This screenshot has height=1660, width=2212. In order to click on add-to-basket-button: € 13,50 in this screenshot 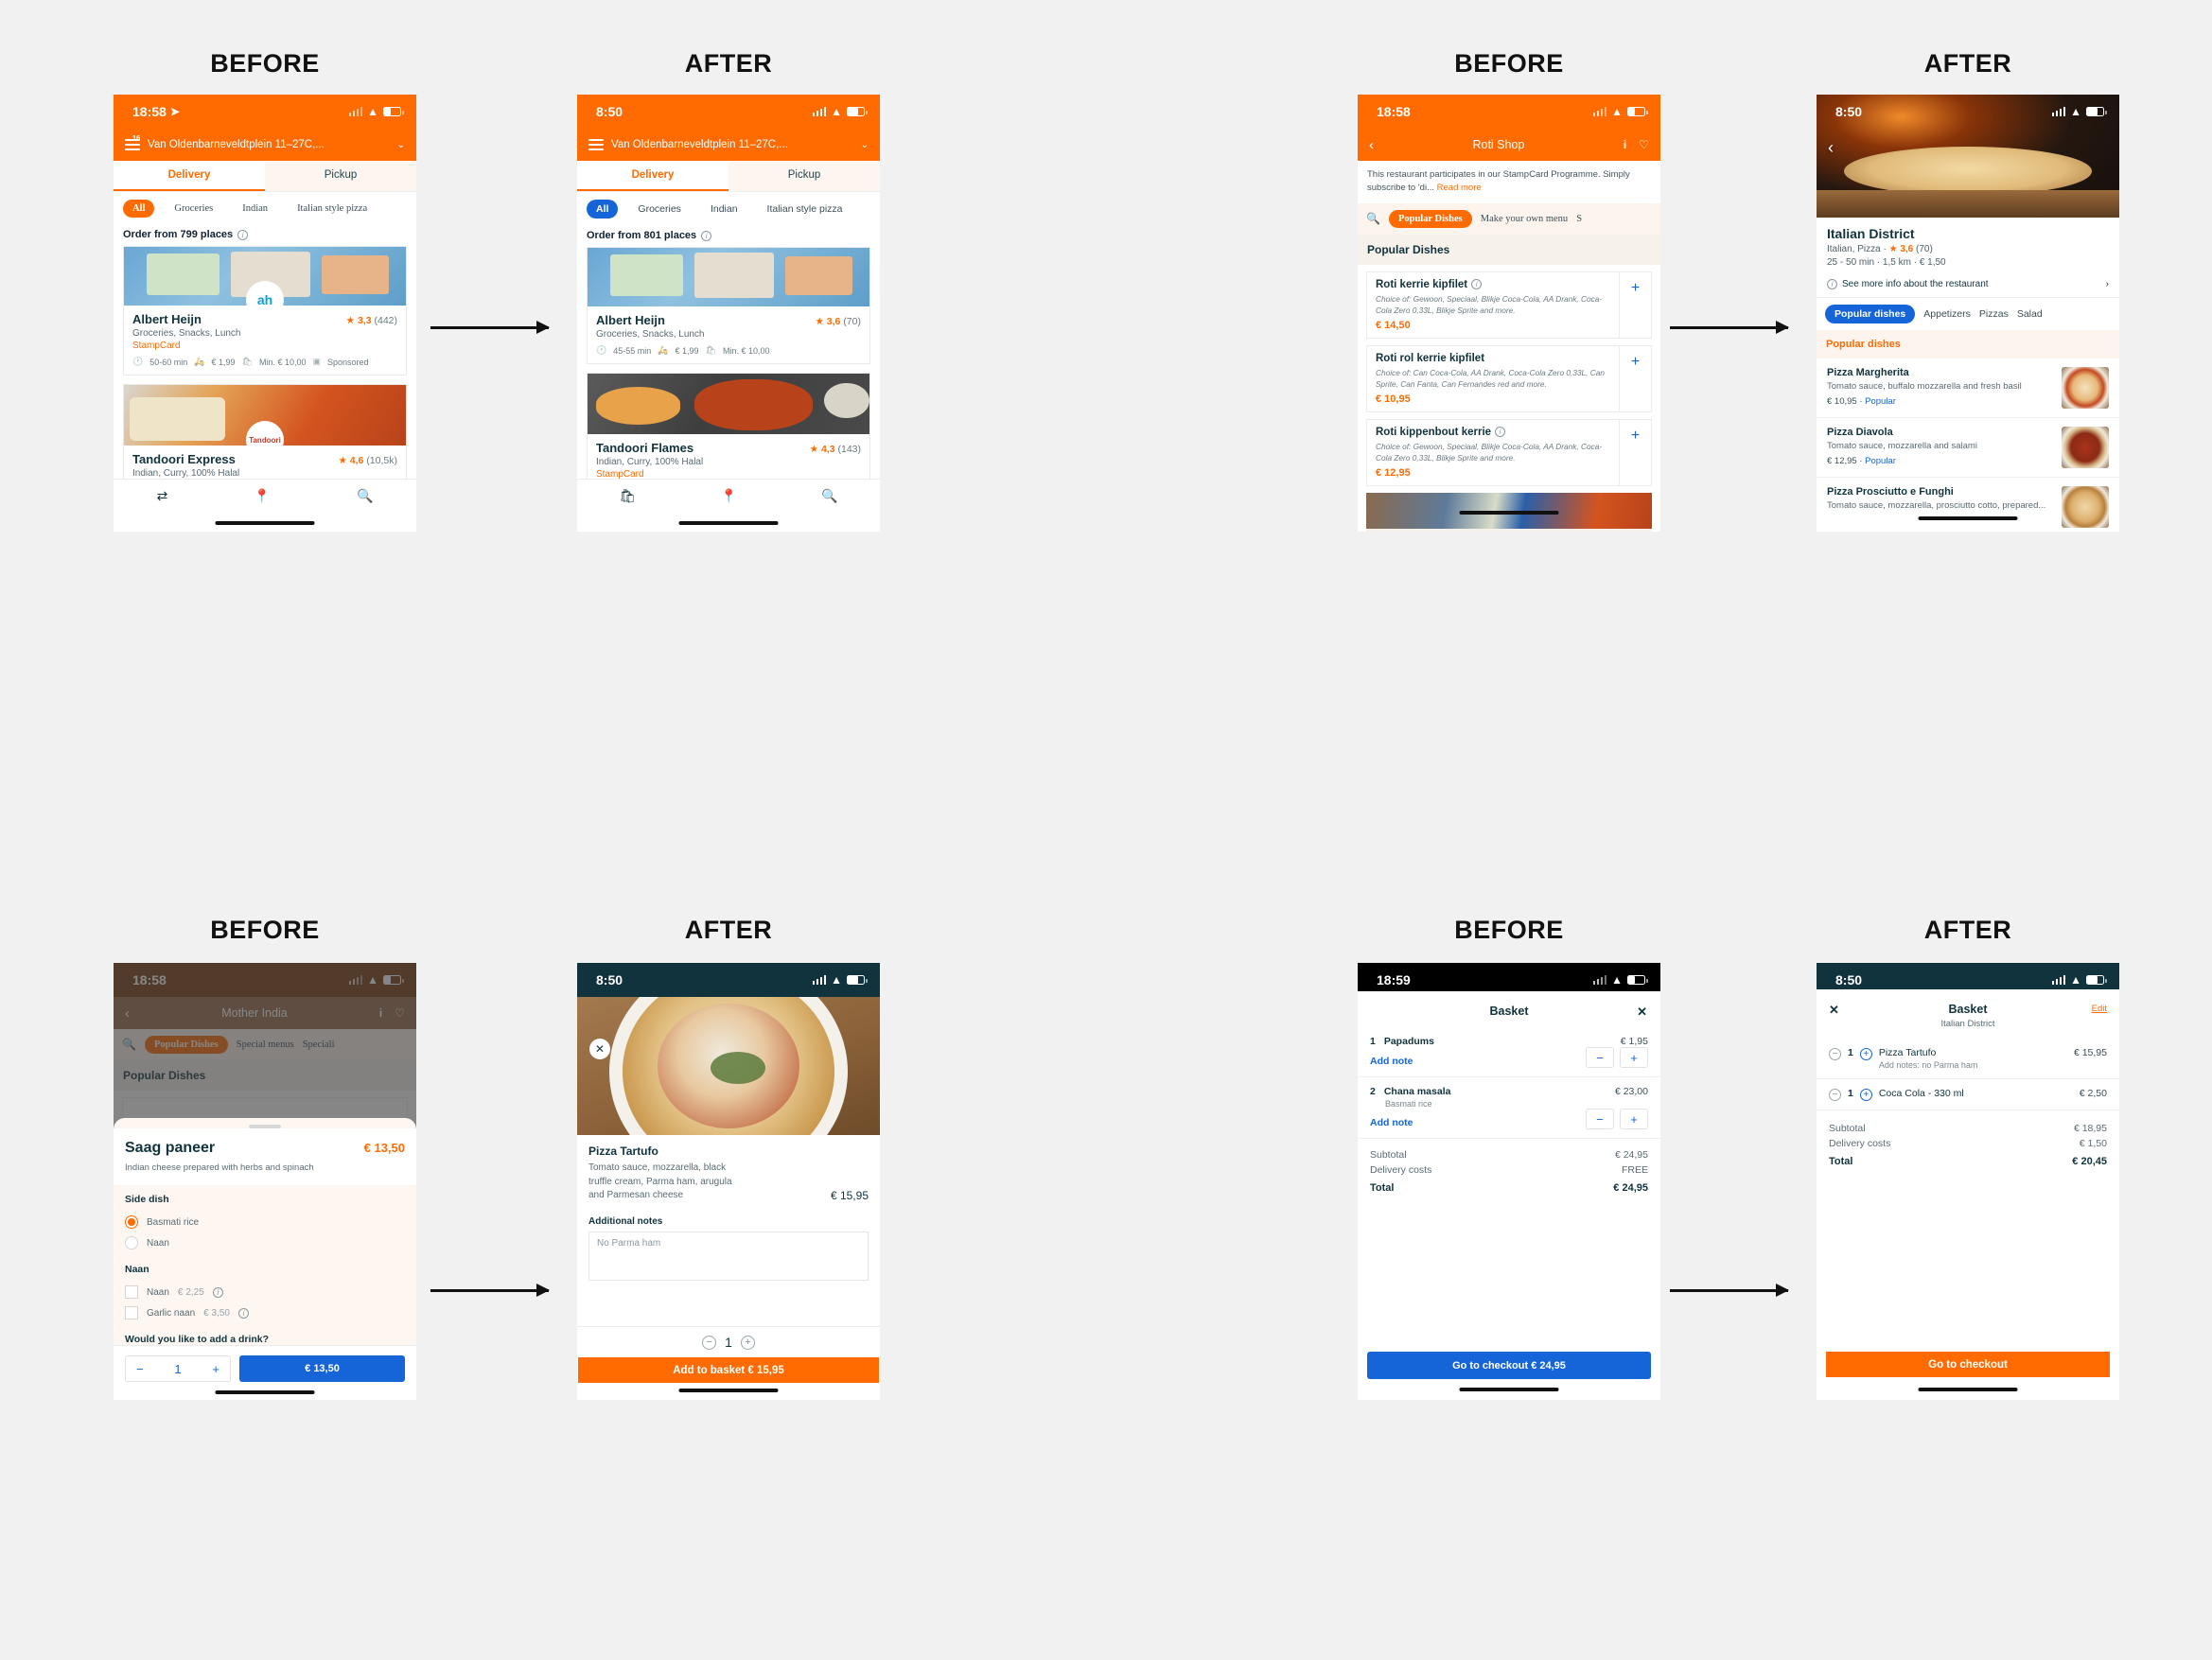, I will do `click(322, 1368)`.